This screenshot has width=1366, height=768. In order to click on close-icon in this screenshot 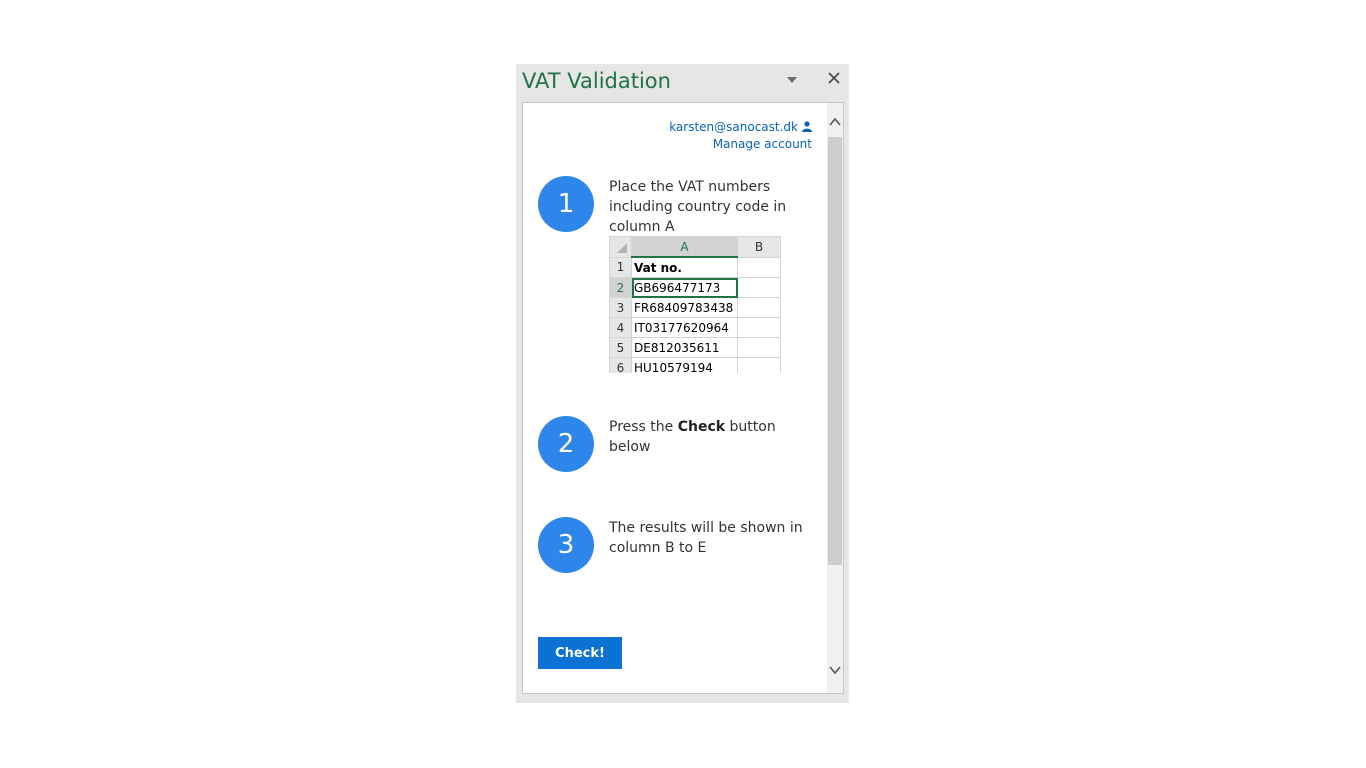, I will do `click(834, 78)`.